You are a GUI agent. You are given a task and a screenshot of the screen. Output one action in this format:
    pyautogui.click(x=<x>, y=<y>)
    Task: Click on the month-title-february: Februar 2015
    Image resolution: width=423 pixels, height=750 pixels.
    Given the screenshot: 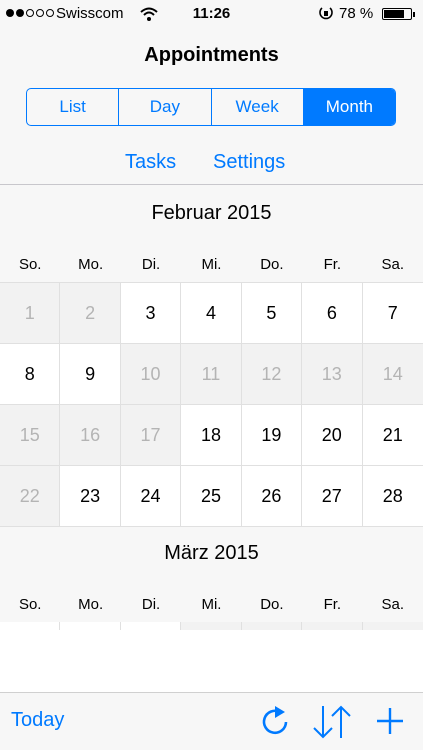 What is the action you would take?
    pyautogui.click(x=211, y=213)
    